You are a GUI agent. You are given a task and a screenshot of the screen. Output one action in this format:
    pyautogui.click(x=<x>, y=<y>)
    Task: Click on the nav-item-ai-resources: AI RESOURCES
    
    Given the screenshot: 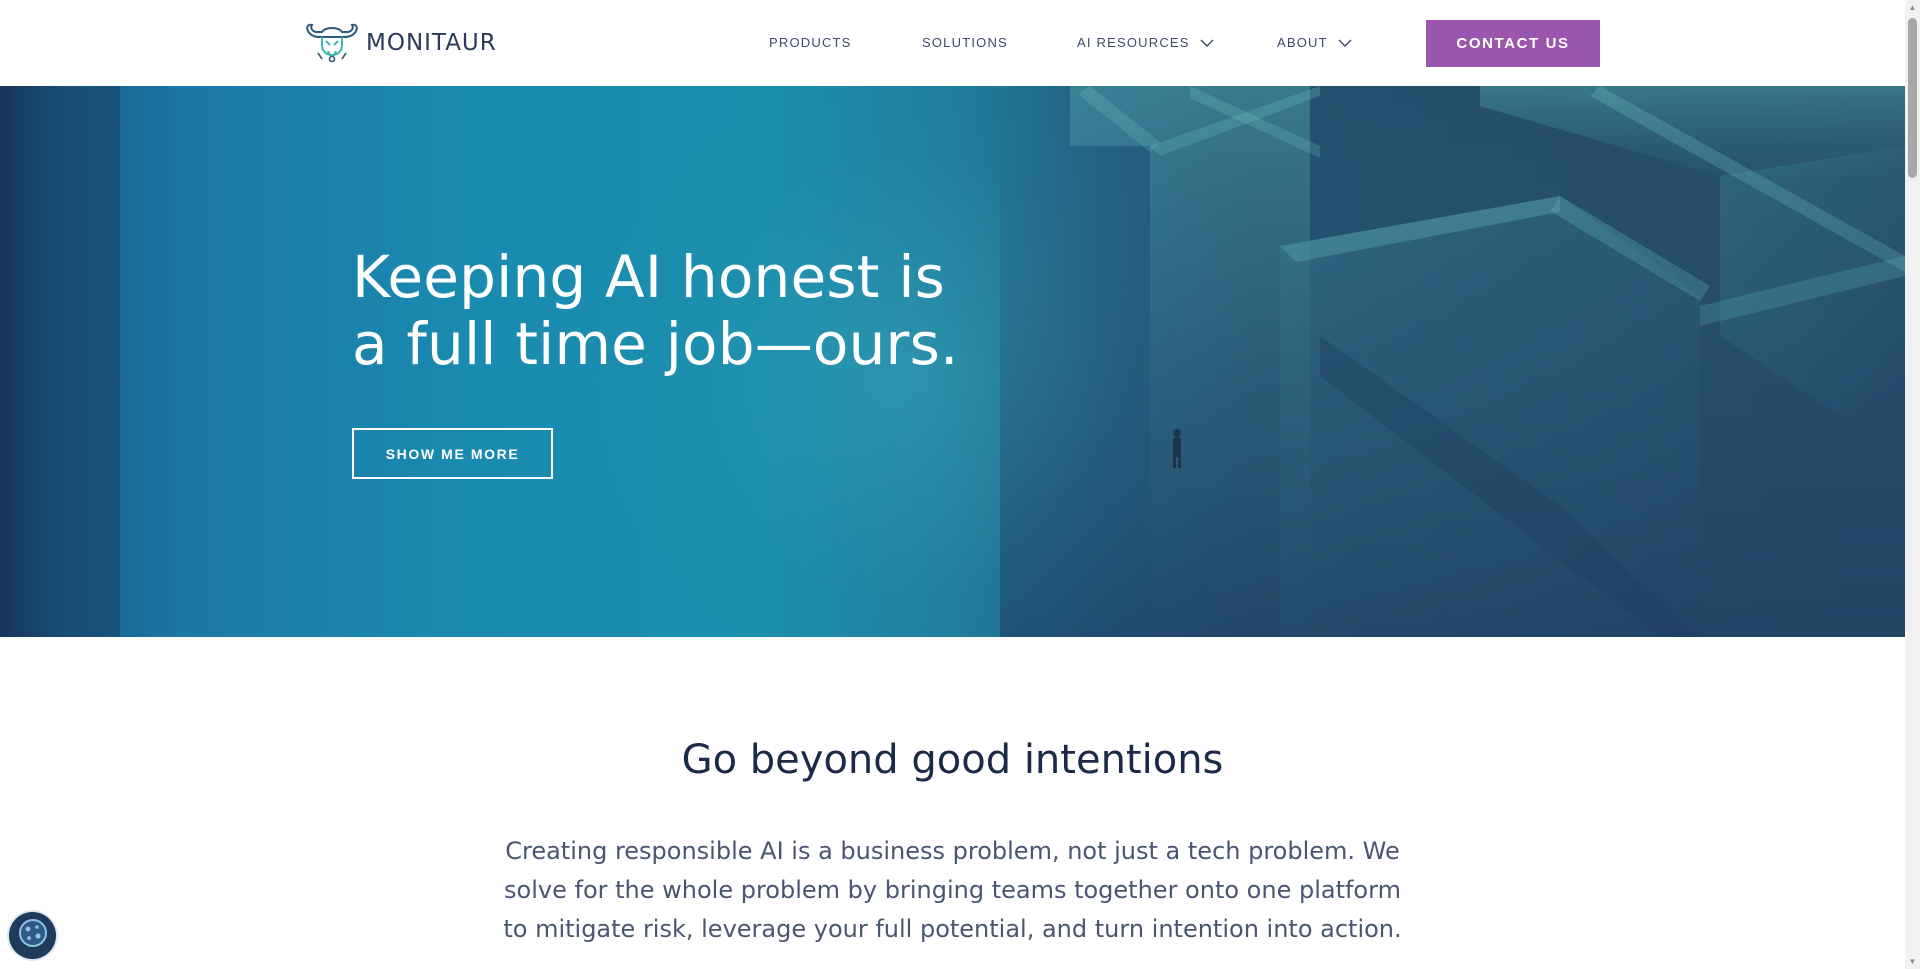 What is the action you would take?
    pyautogui.click(x=1145, y=42)
    